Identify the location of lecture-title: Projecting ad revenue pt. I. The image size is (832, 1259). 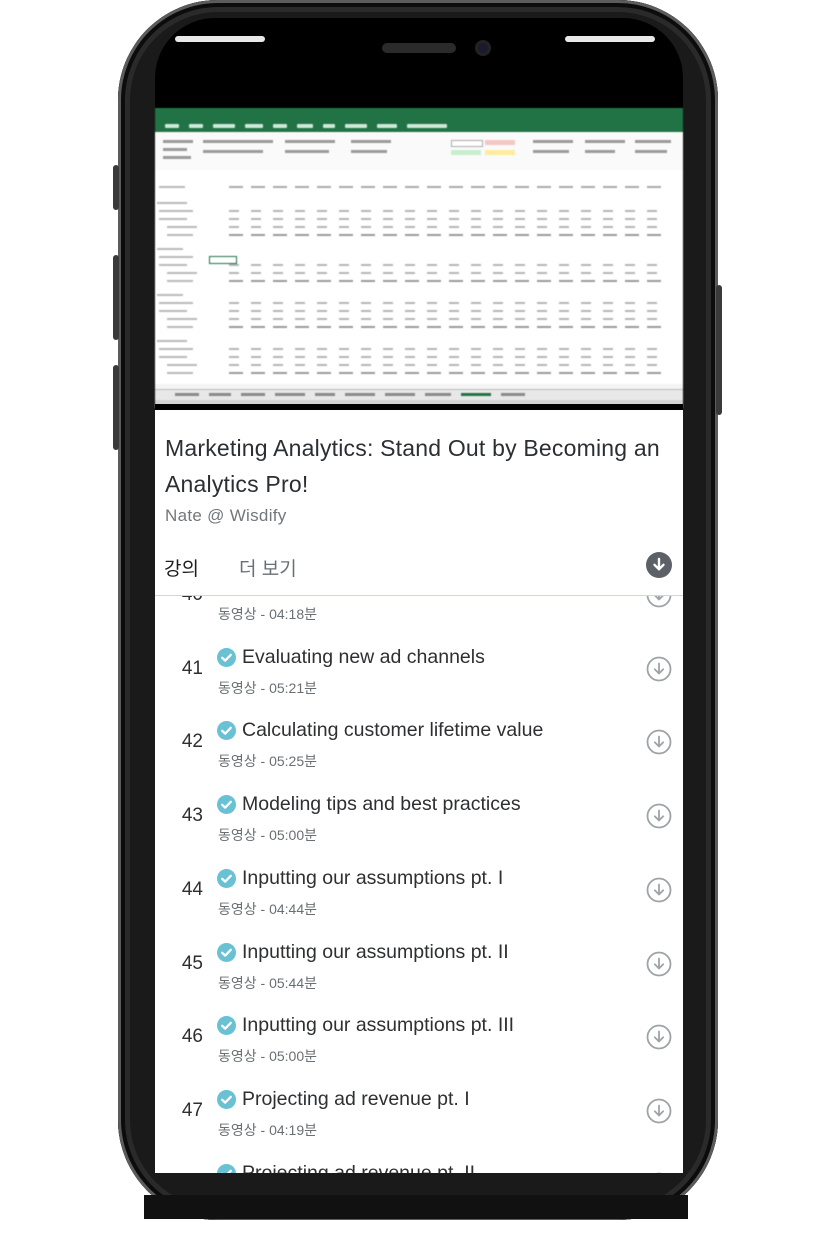
(356, 1098).